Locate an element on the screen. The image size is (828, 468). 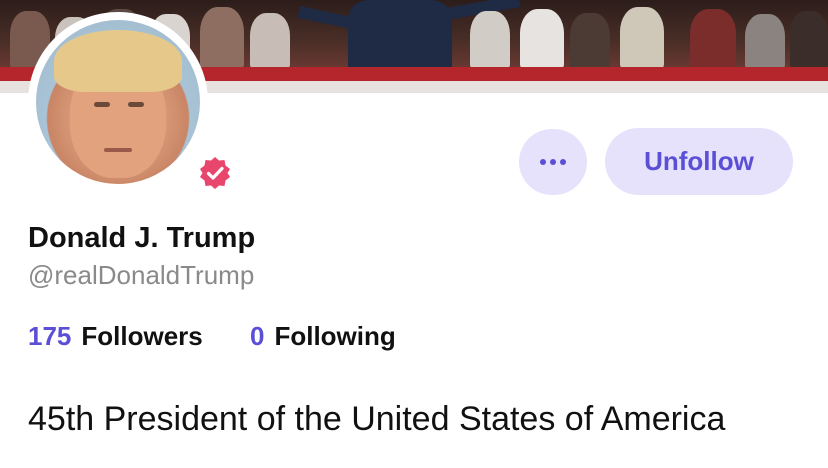
followers-label: Followers is located at coordinates (142, 336).